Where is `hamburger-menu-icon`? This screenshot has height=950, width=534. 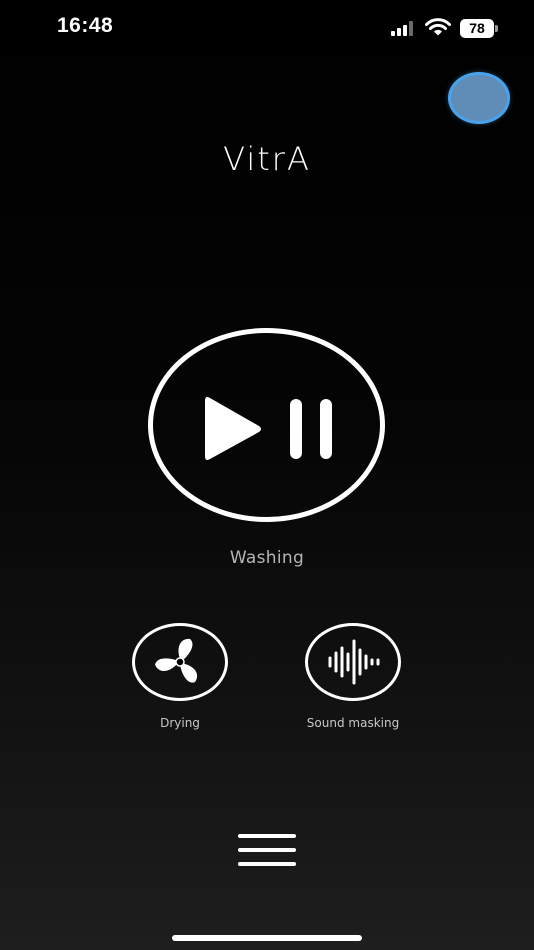 hamburger-menu-icon is located at coordinates (267, 850).